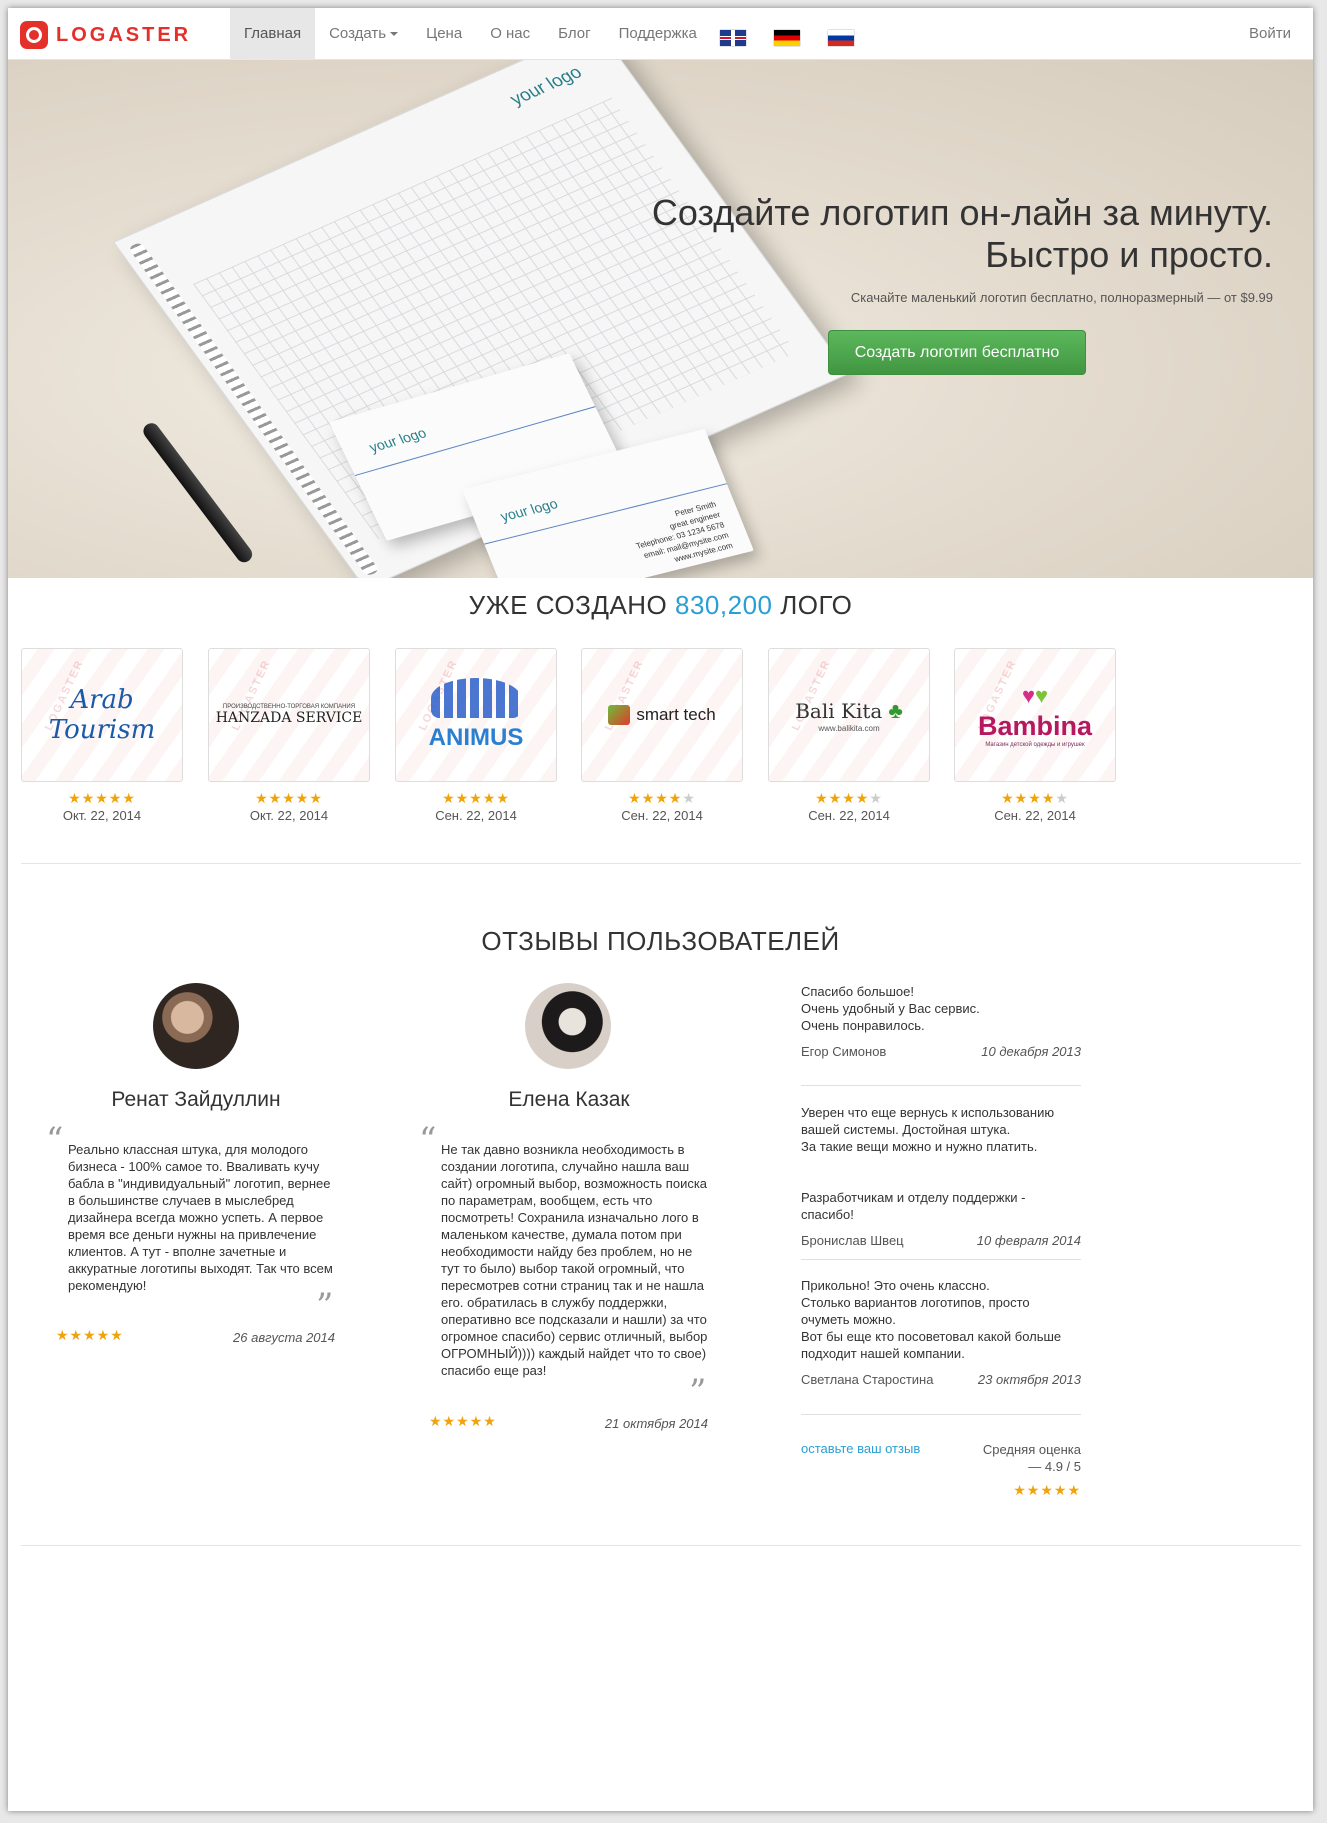 This screenshot has height=1823, width=1327. Describe the element at coordinates (1035, 725) in the screenshot. I see `logo-name: Bambina` at that location.